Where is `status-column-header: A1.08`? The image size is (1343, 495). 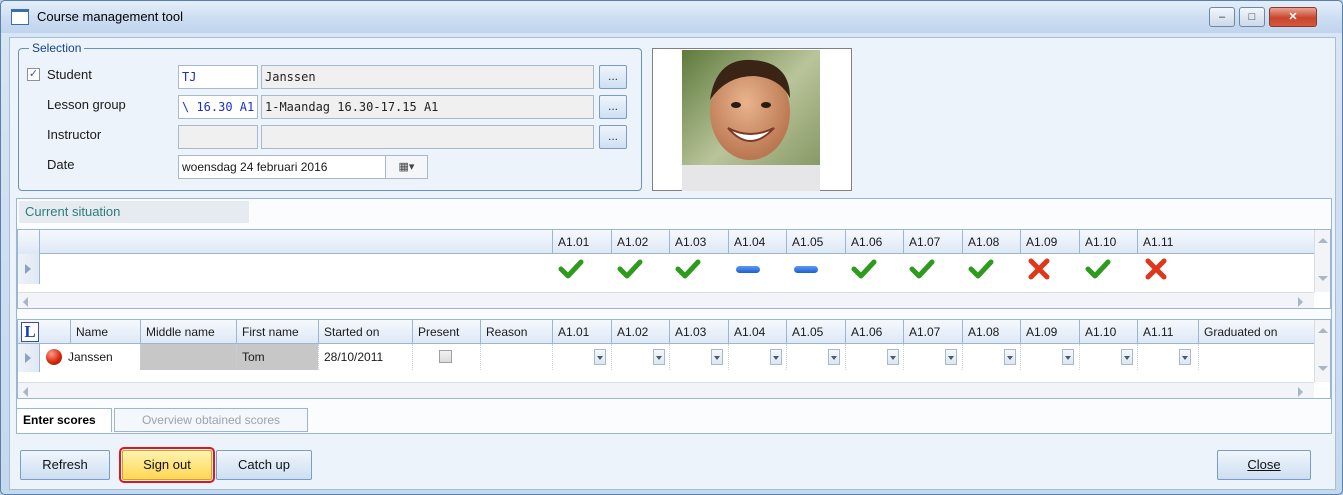
status-column-header: A1.08 is located at coordinates (991, 242).